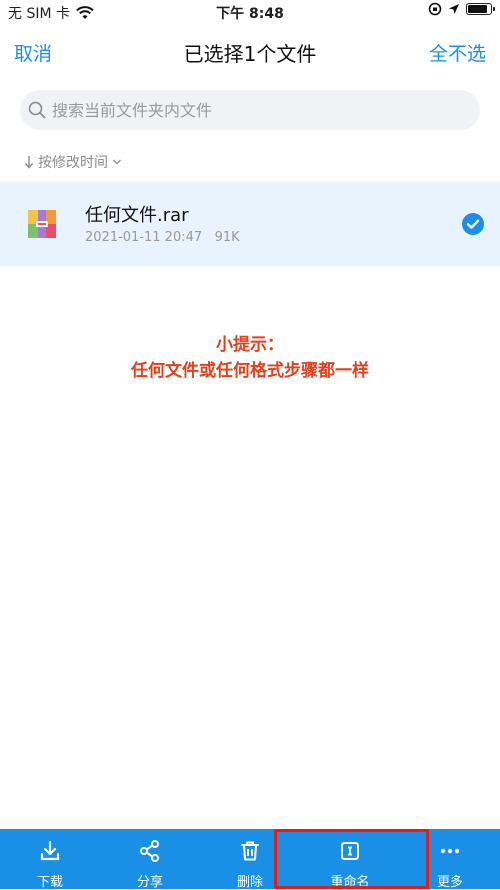 The image size is (500, 890). What do you see at coordinates (49, 882) in the screenshot?
I see `download-label: 下载` at bounding box center [49, 882].